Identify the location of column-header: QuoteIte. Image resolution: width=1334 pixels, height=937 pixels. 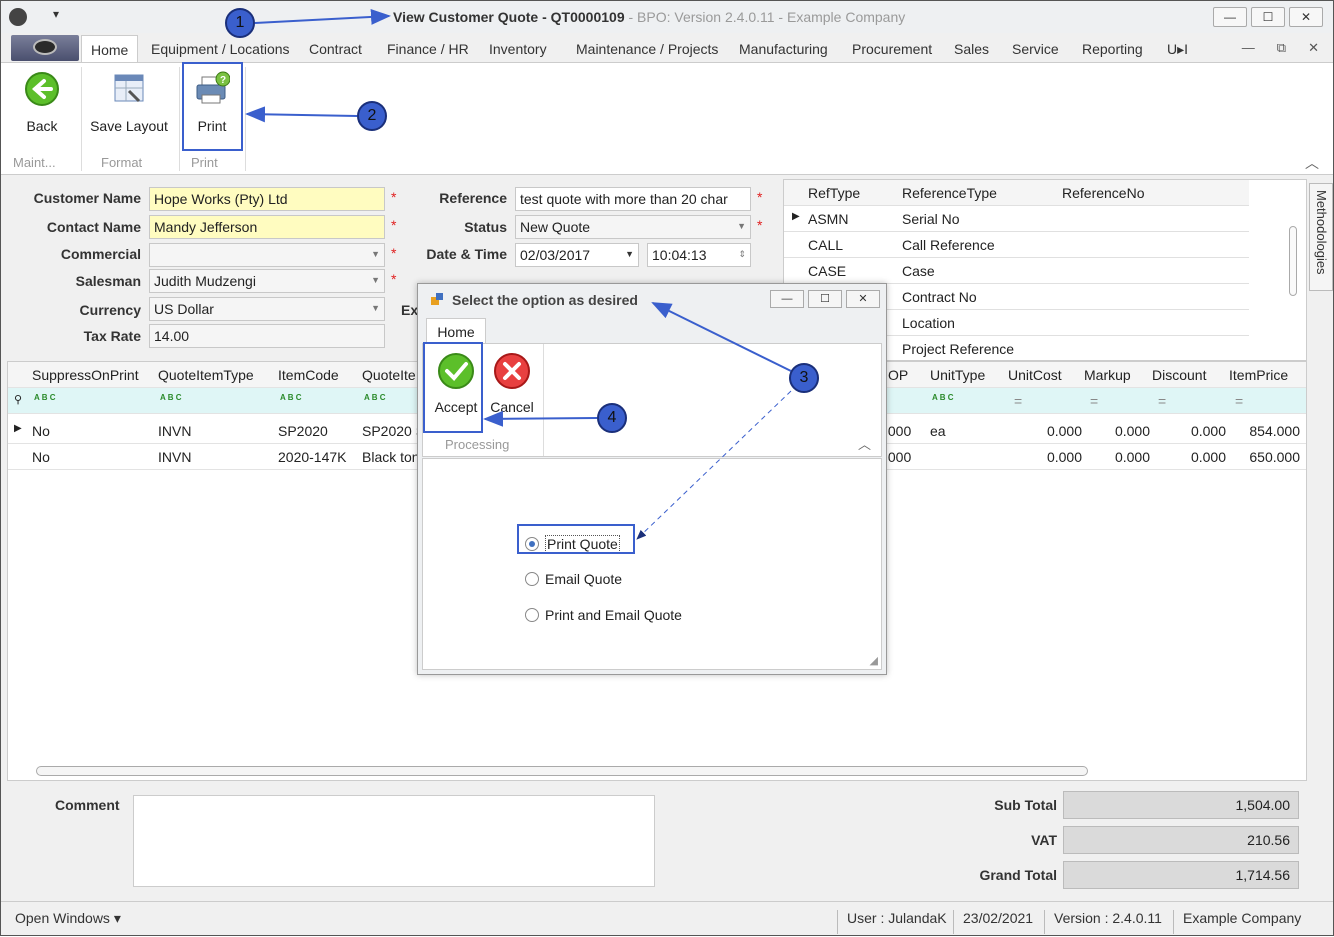
(389, 375).